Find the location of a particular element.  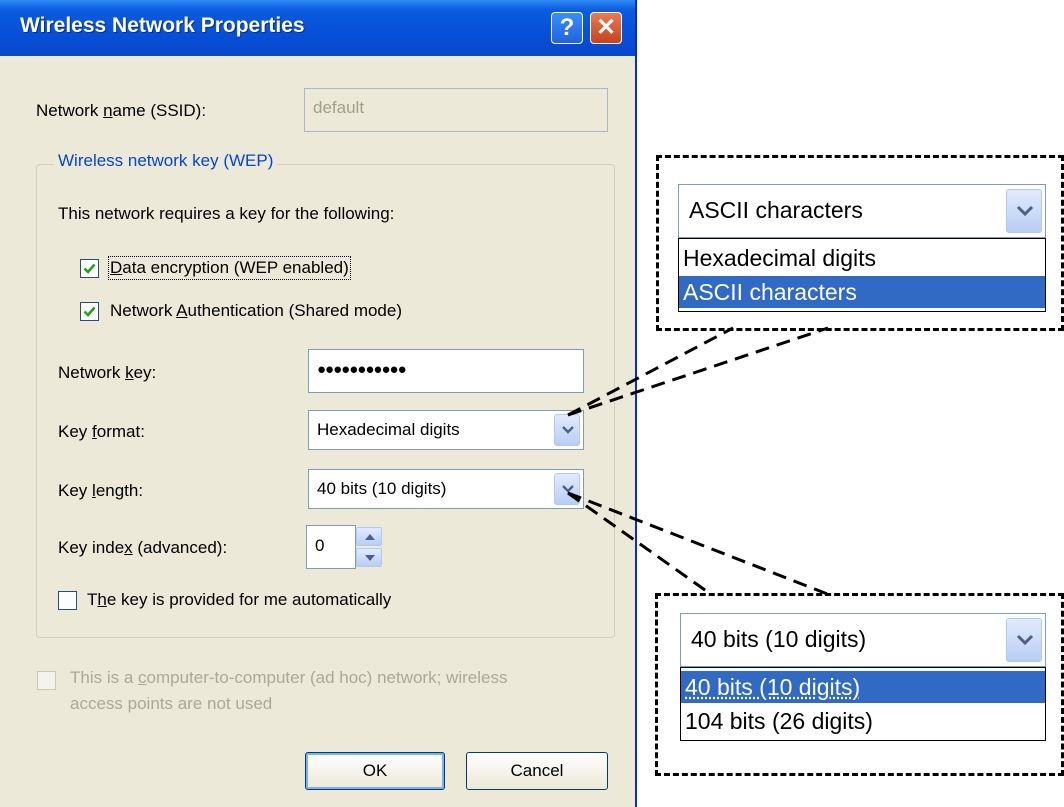

key-format-zoom-value: ASCII characters is located at coordinates (776, 210).